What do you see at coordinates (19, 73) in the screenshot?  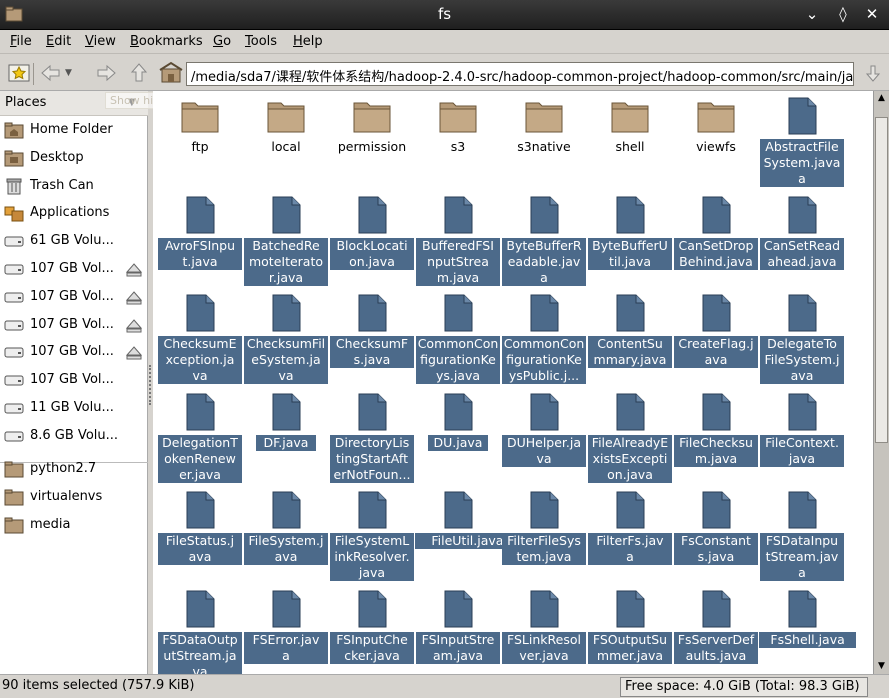 I see `new-bookmark-icon` at bounding box center [19, 73].